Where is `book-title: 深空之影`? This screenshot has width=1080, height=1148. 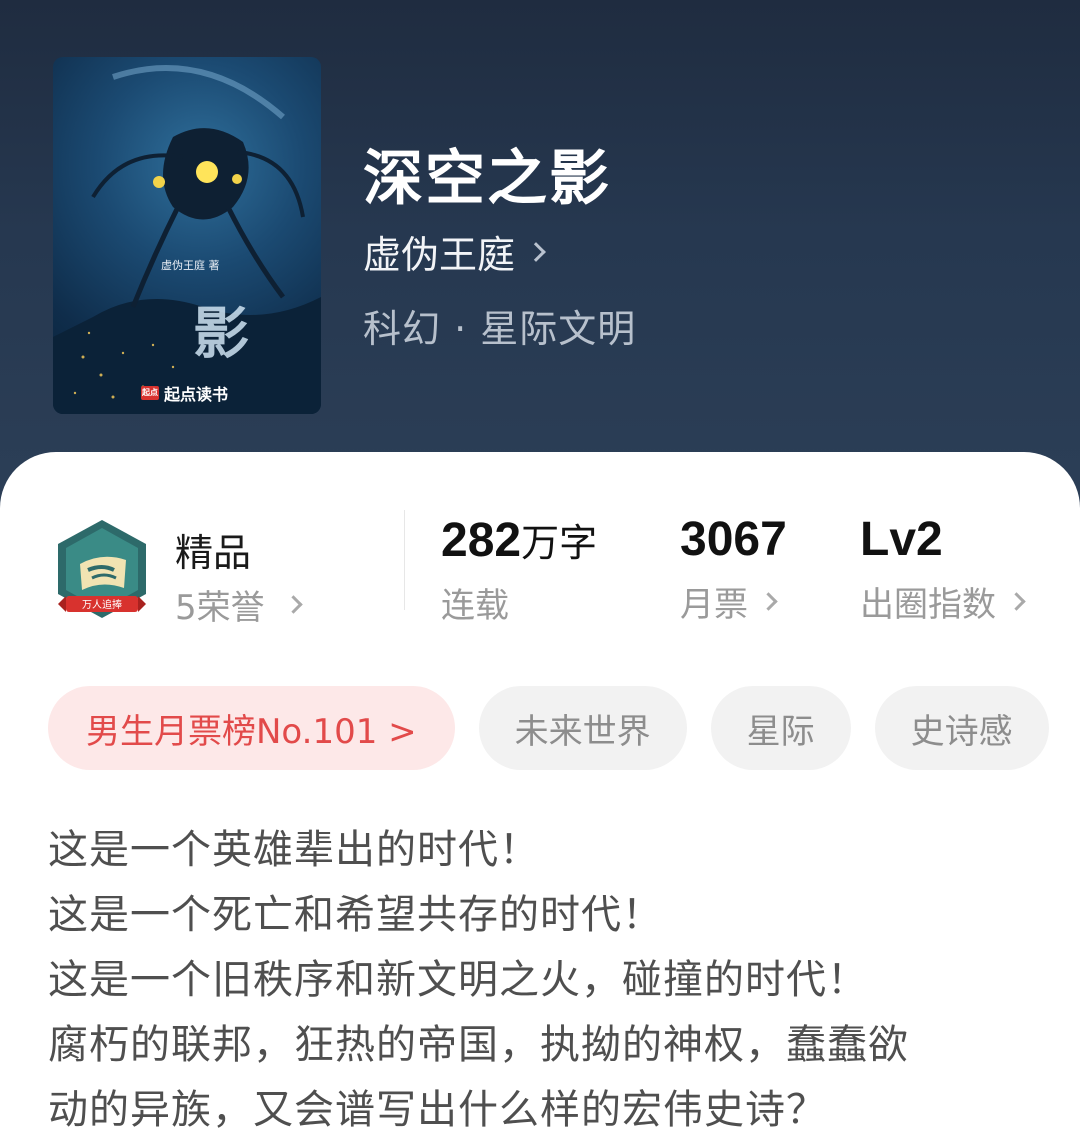
book-title: 深空之影 is located at coordinates (487, 179).